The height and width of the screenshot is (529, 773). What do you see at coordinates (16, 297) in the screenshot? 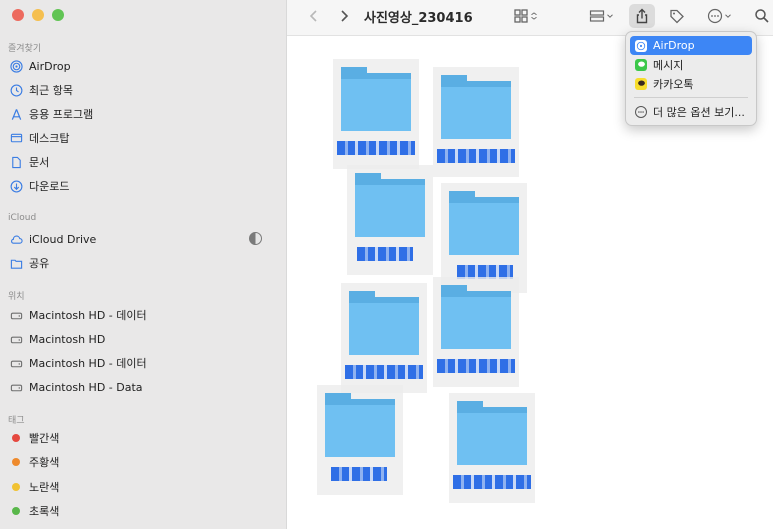
I see `section-title-locations: 위치` at bounding box center [16, 297].